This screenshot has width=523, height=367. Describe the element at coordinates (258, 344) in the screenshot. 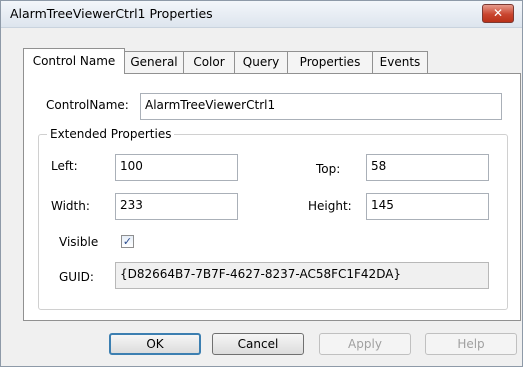

I see `cancel-button: Cancel` at that location.